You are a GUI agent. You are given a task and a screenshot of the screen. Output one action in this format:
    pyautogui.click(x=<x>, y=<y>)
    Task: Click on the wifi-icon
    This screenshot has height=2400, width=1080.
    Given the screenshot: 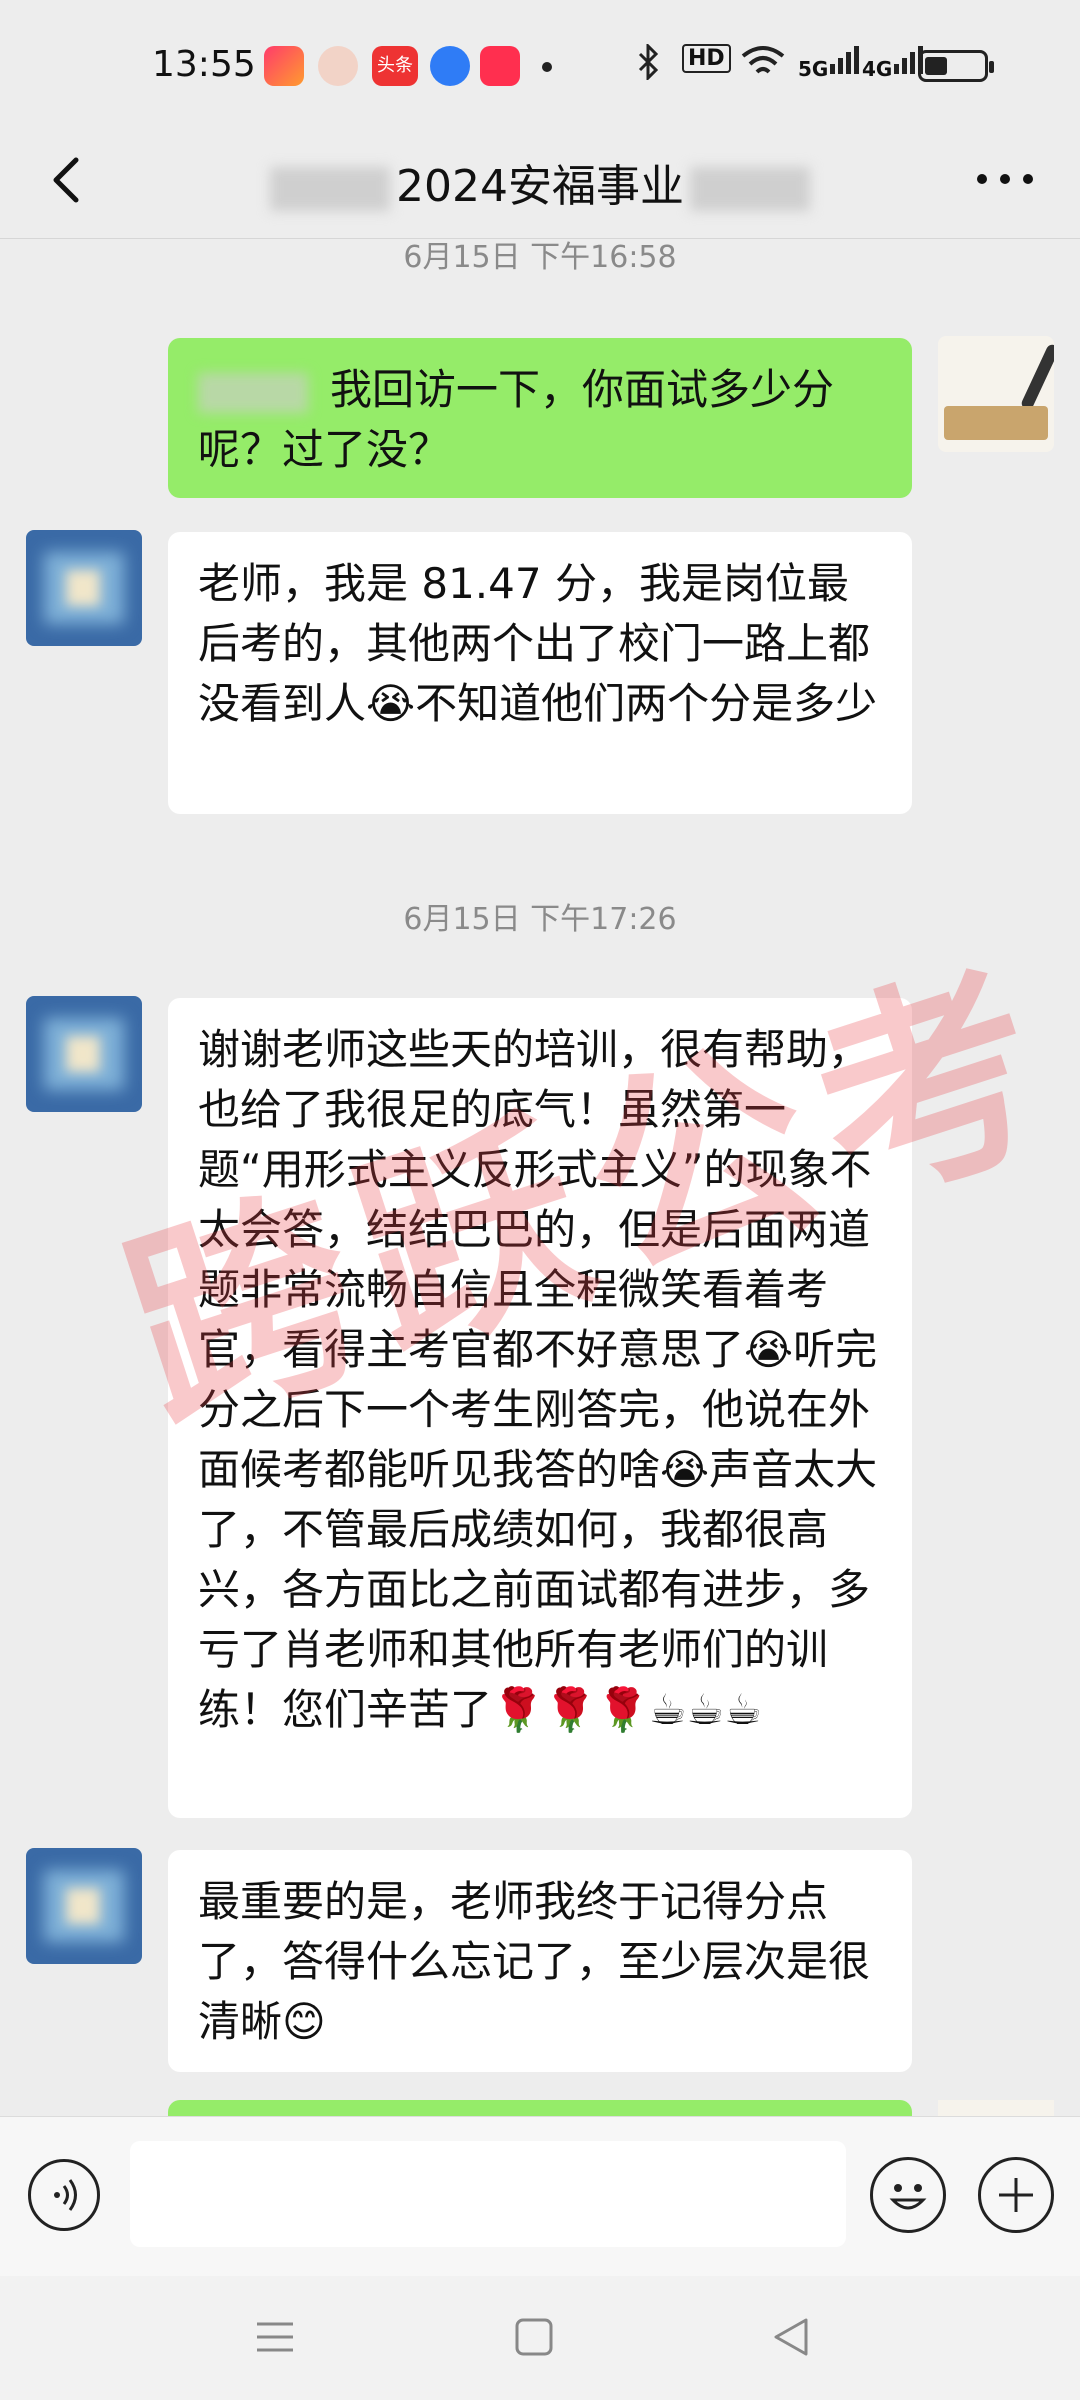 What is the action you would take?
    pyautogui.click(x=763, y=65)
    